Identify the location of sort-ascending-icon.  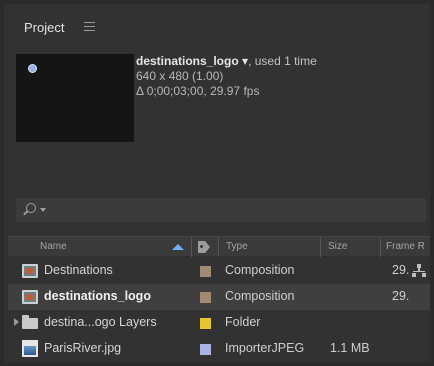
(178, 247).